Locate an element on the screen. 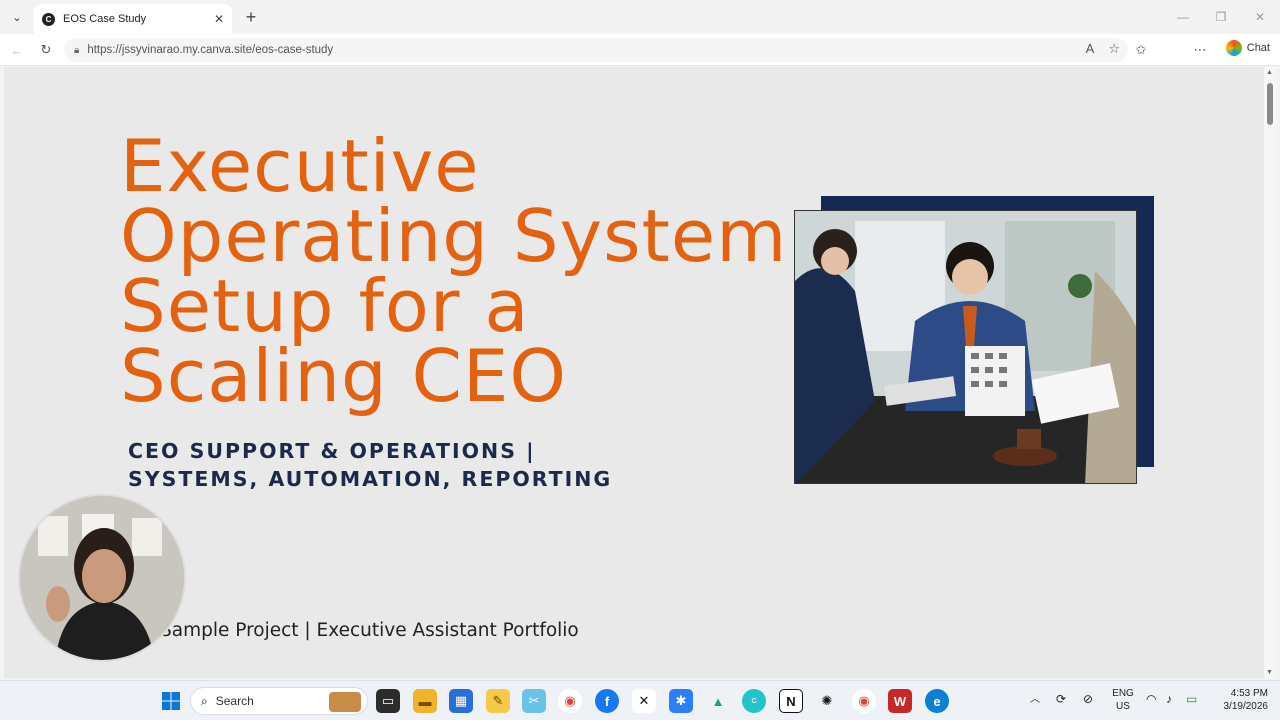  hero-title-line: Executive is located at coordinates (300, 166).